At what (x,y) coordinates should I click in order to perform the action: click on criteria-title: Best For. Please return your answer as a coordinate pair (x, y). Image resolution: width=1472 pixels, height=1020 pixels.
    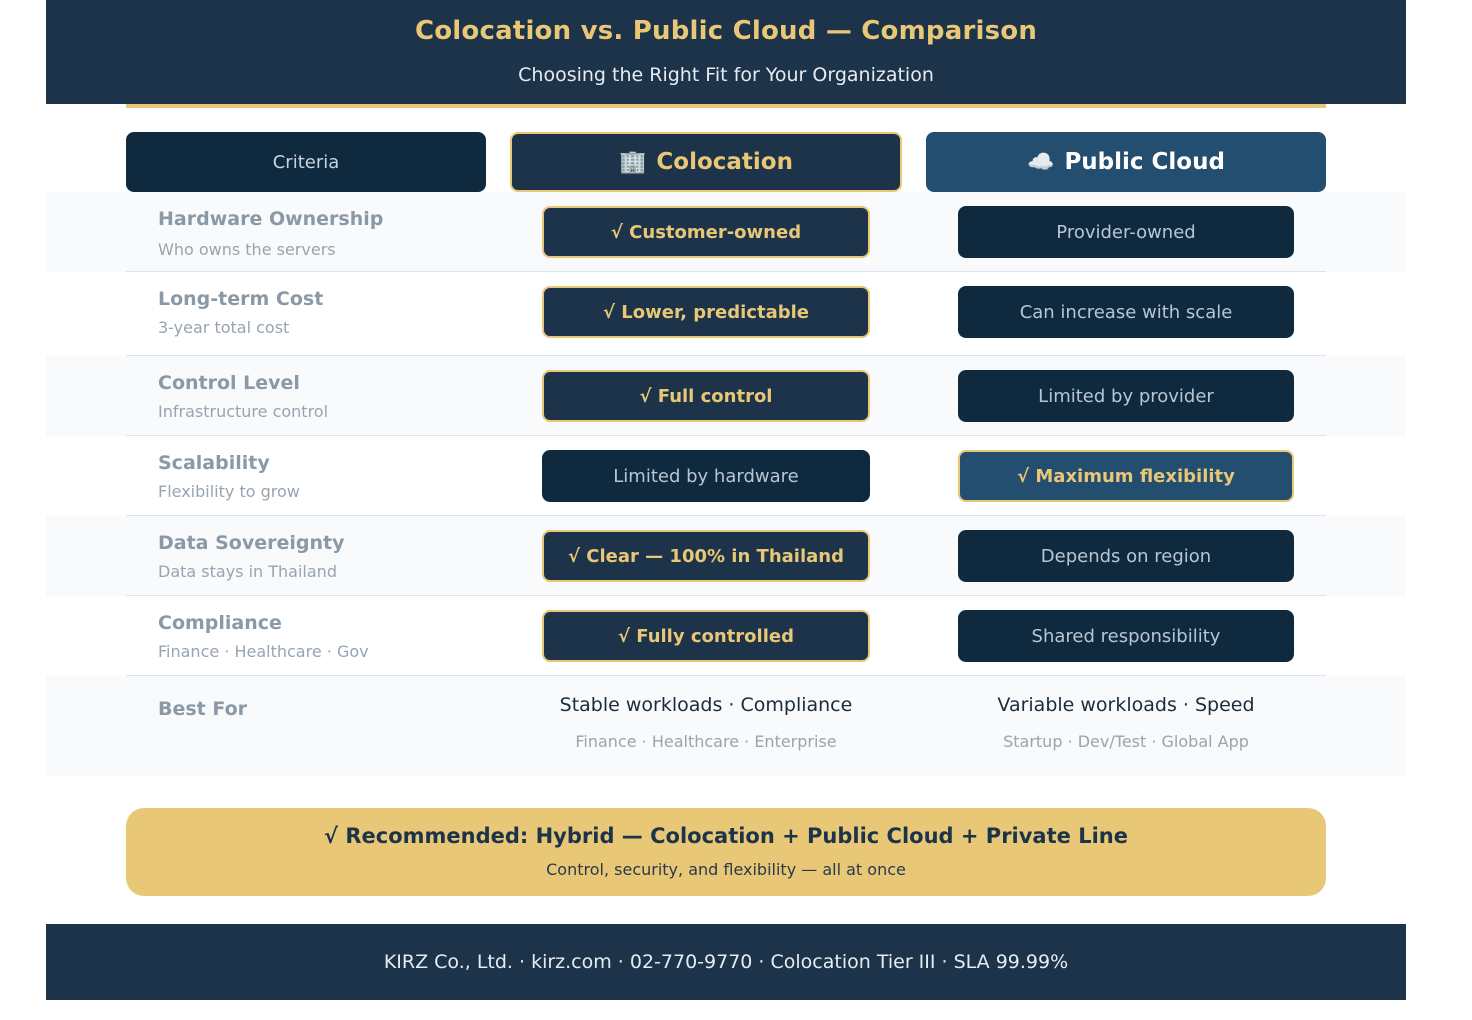
    Looking at the image, I should click on (203, 709).